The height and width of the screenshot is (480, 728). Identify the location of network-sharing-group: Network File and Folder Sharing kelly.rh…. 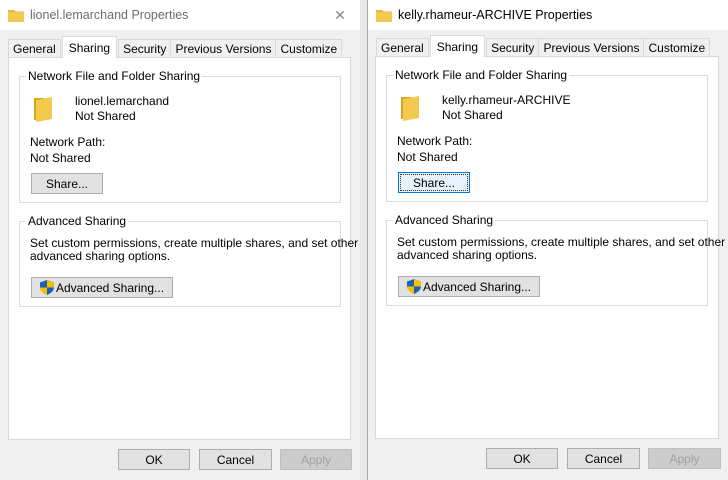
(547, 135).